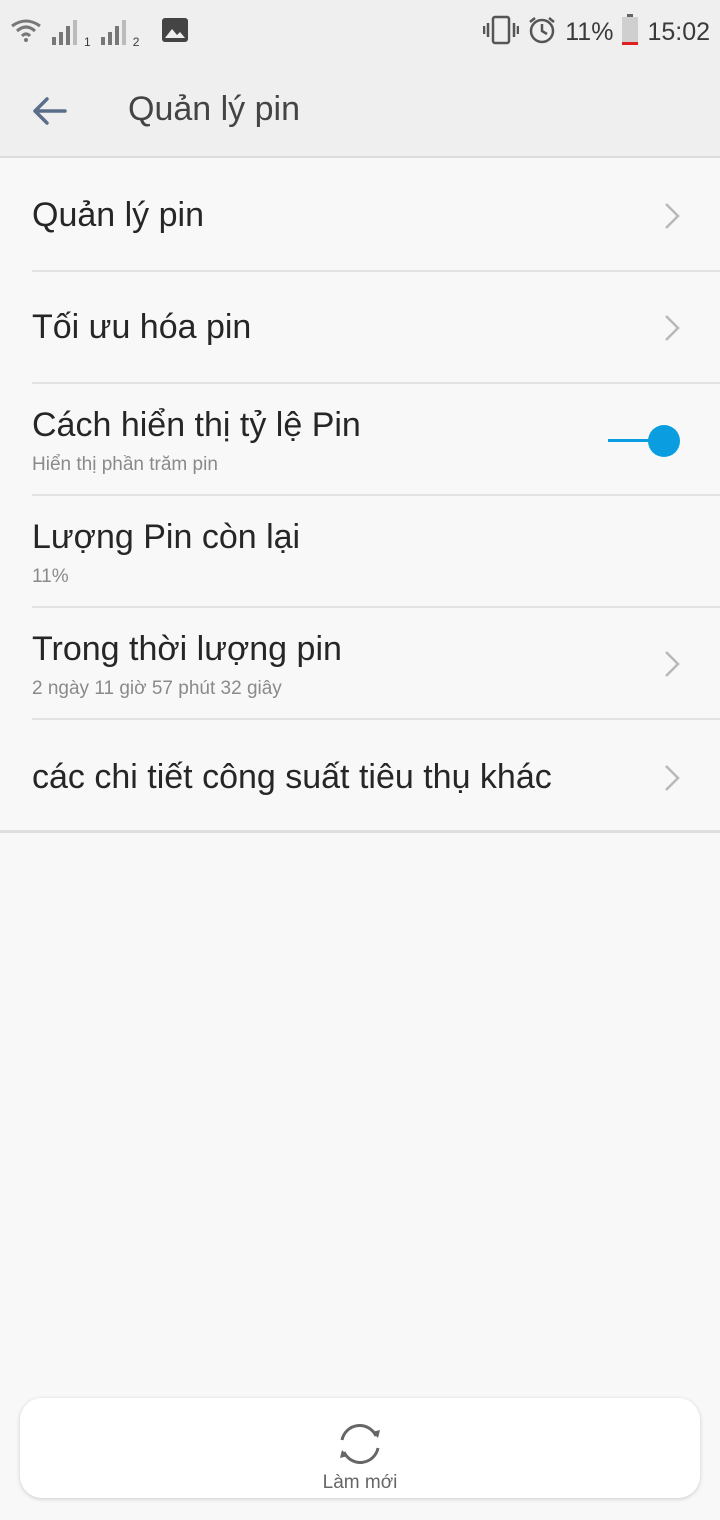  I want to click on row-title: Quản lý pin, so click(118, 215).